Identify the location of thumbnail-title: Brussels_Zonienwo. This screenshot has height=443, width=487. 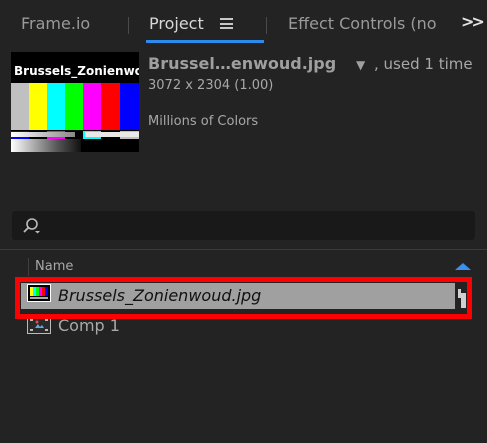
(76, 71).